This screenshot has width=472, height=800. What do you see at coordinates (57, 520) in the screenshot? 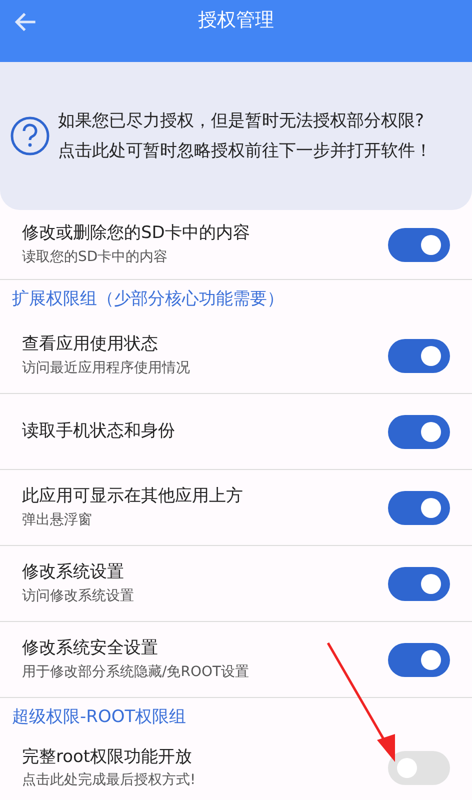
I see `permission-description: 弹出悬浮窗` at bounding box center [57, 520].